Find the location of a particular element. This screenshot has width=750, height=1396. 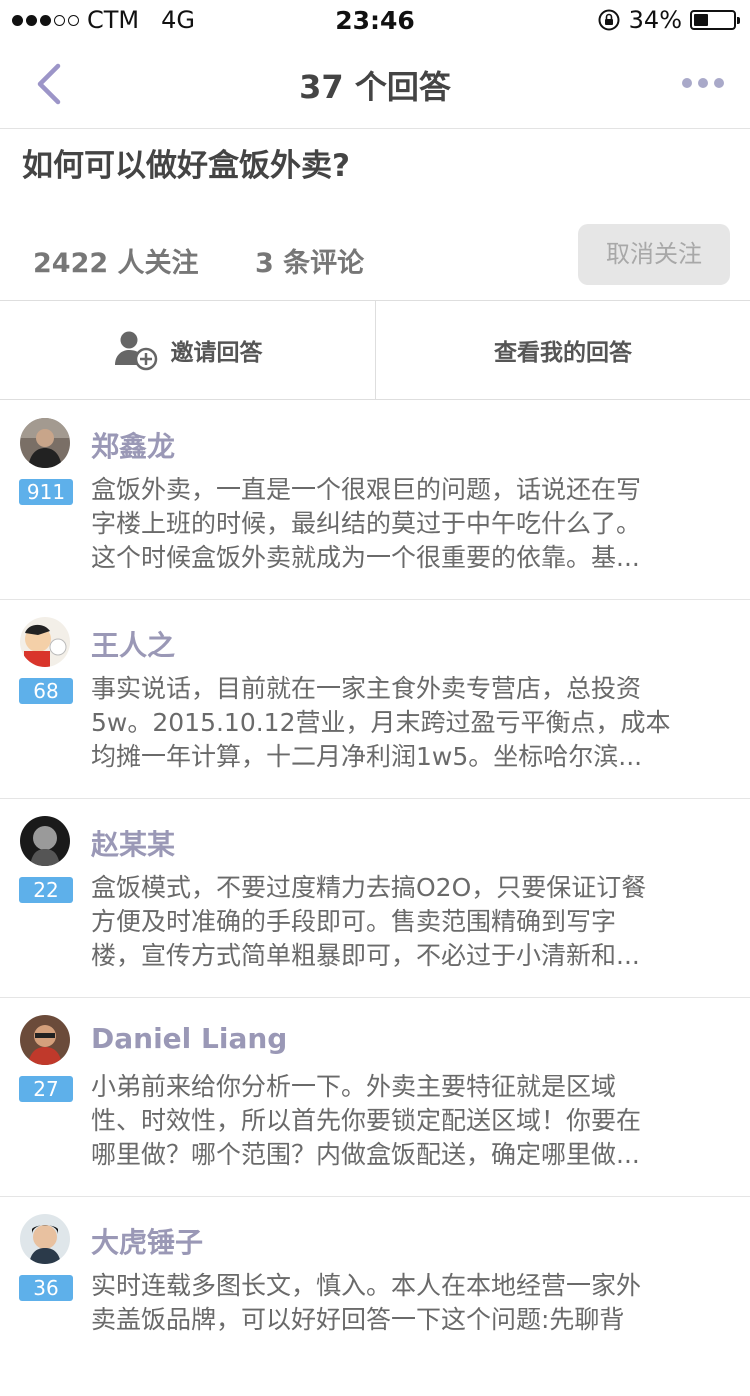

view-my-answer-button: 查看我的回答 is located at coordinates (563, 350).